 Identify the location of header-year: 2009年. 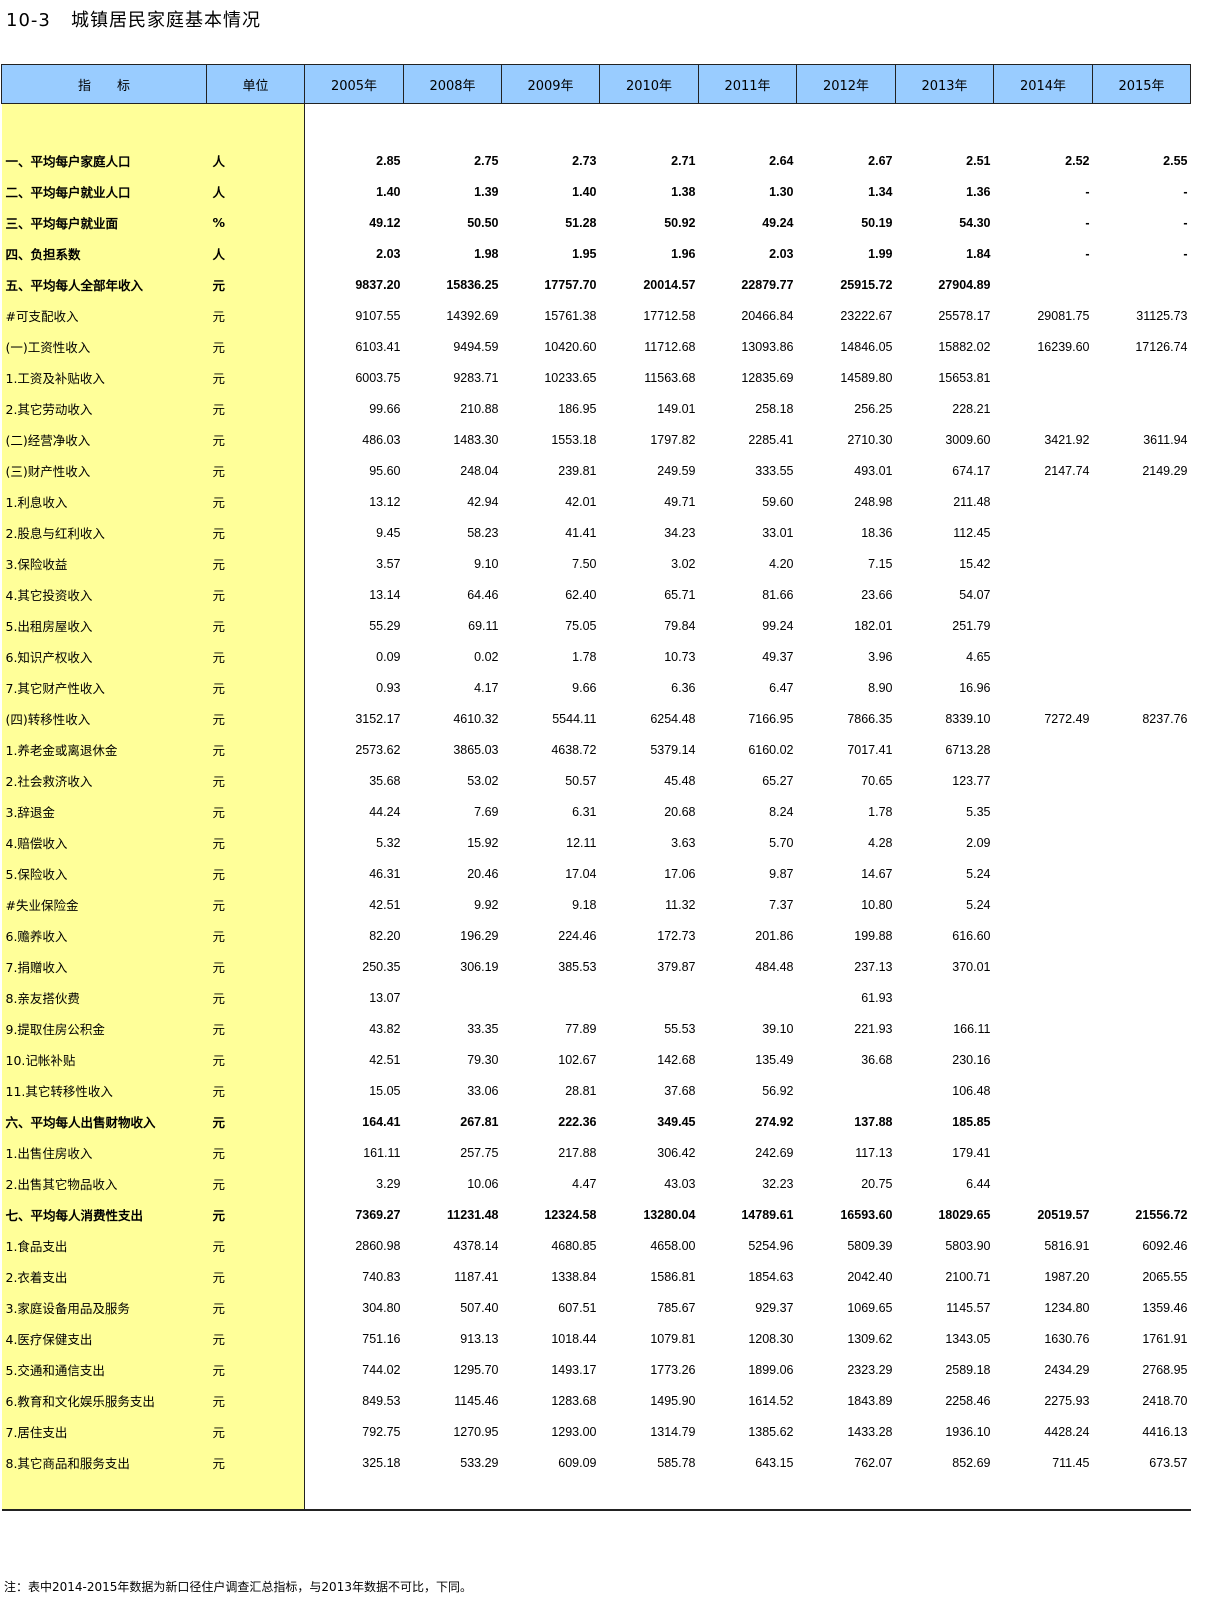
(550, 84).